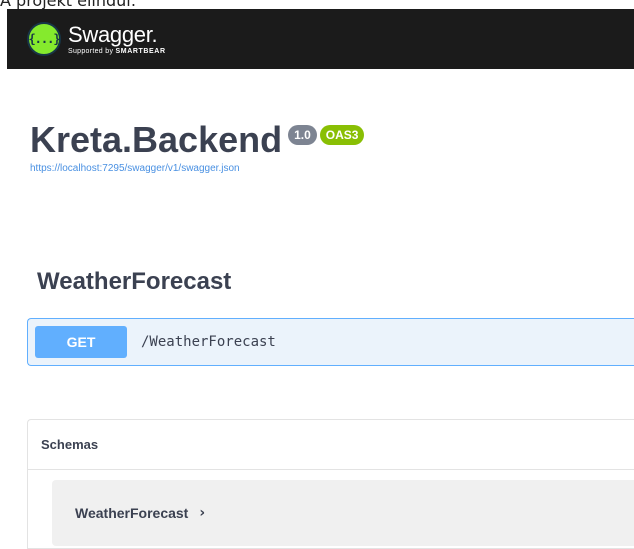 Image resolution: width=634 pixels, height=549 pixels. Describe the element at coordinates (320, 39) in the screenshot. I see `swagger-topbar: {...} Swagger. Supported by SMARTBEAR` at that location.